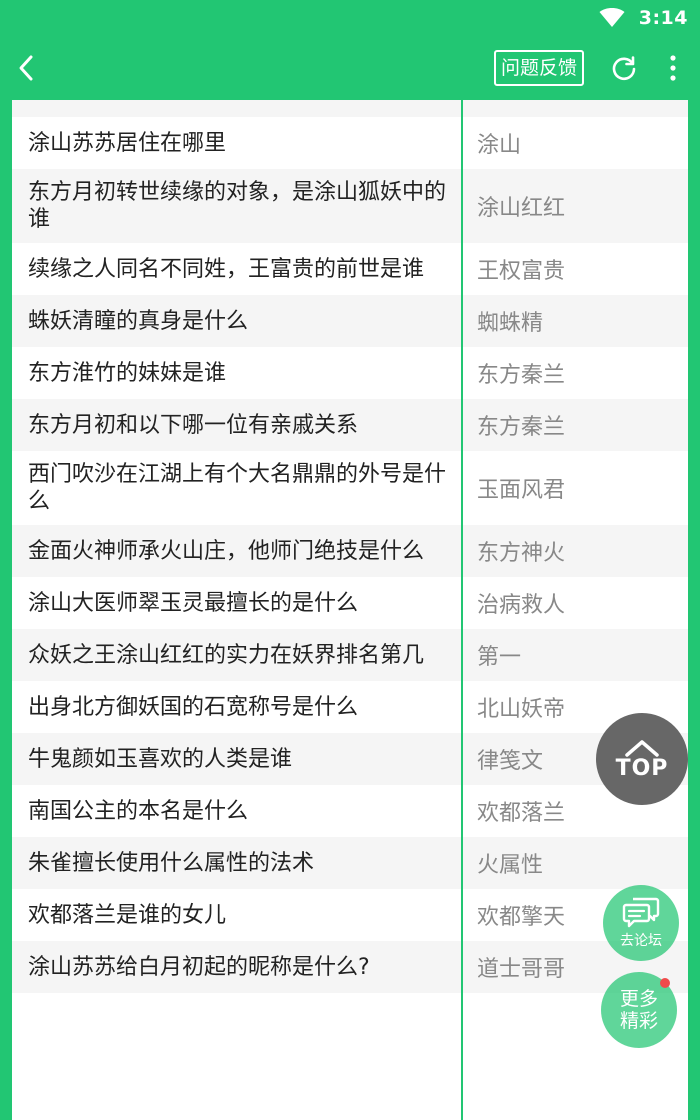 Image resolution: width=700 pixels, height=1120 pixels. I want to click on scroll-top-button: TOP, so click(642, 759).